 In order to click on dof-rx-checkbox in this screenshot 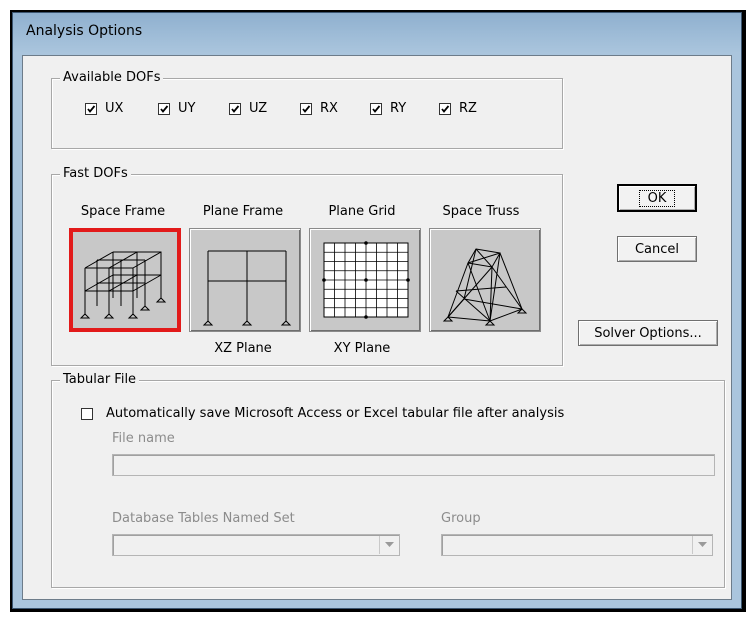, I will do `click(306, 108)`.